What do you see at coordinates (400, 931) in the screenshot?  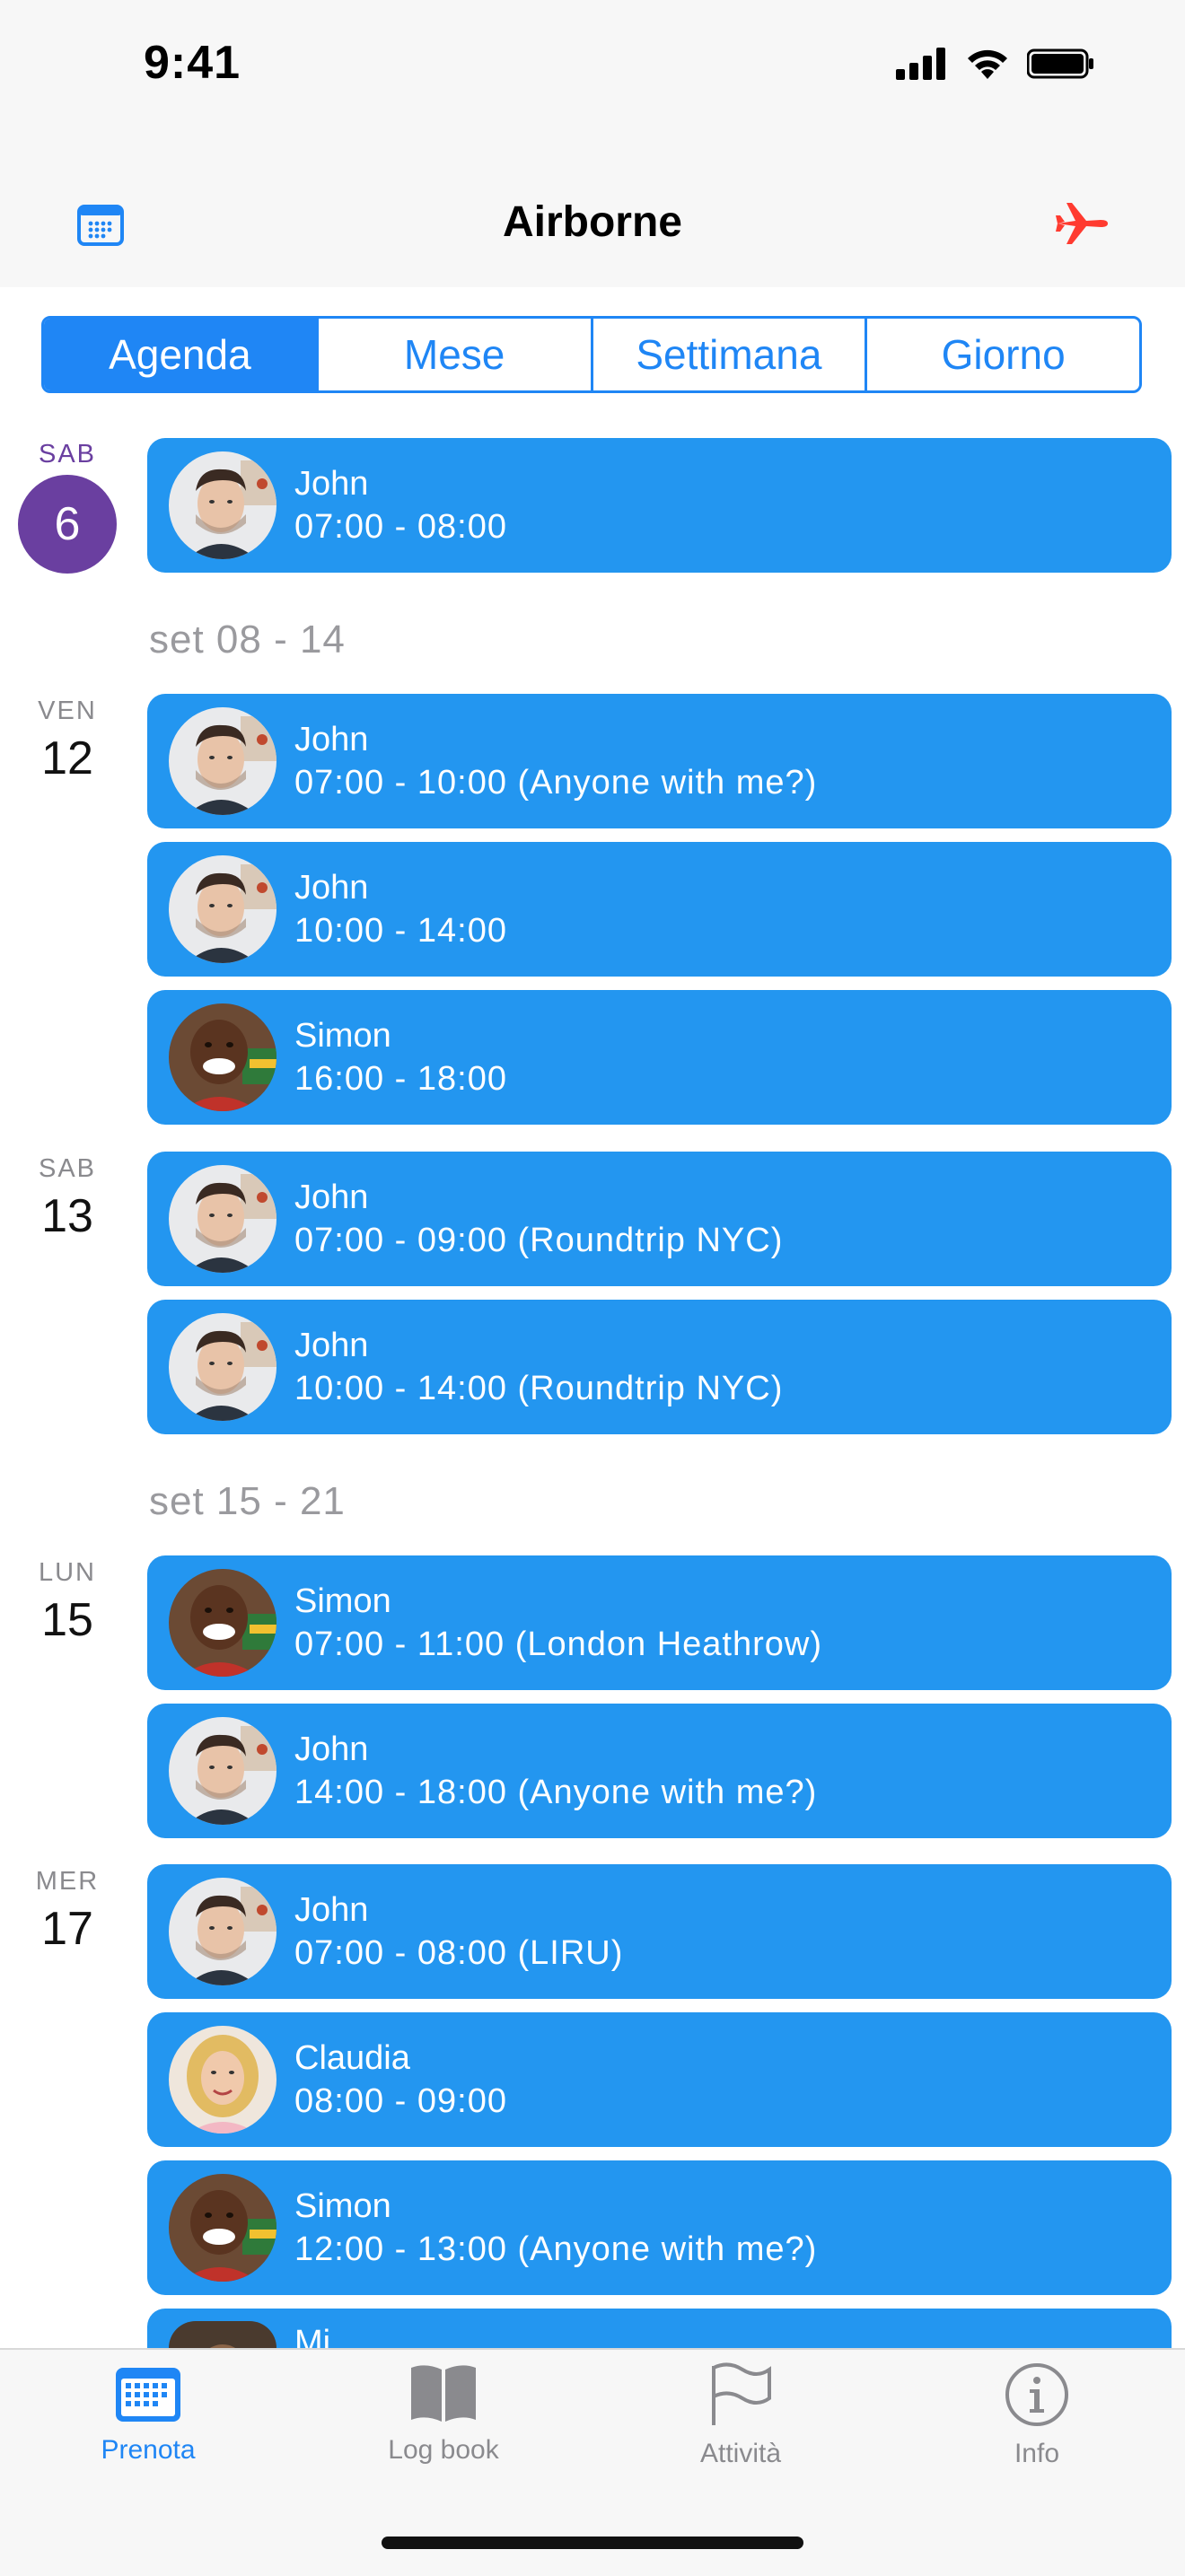 I see `event-time: 10:00 - 14:00` at bounding box center [400, 931].